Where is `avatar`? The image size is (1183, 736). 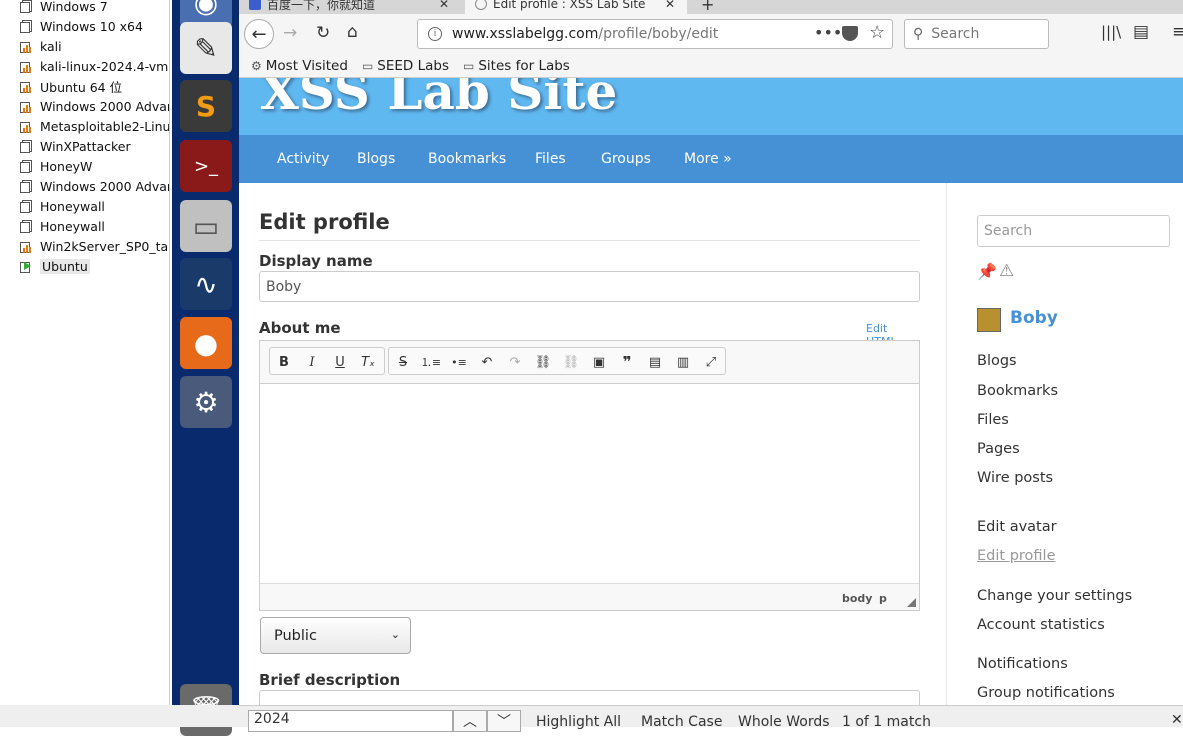
avatar is located at coordinates (989, 320).